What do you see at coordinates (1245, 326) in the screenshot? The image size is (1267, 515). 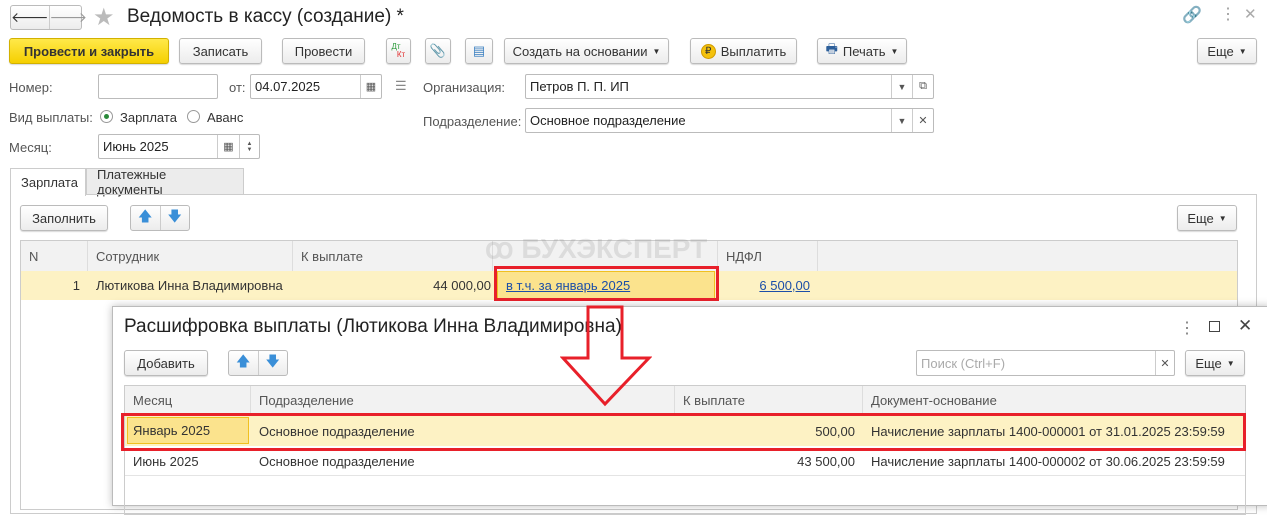 I see `dialog-close-icon: ✕` at bounding box center [1245, 326].